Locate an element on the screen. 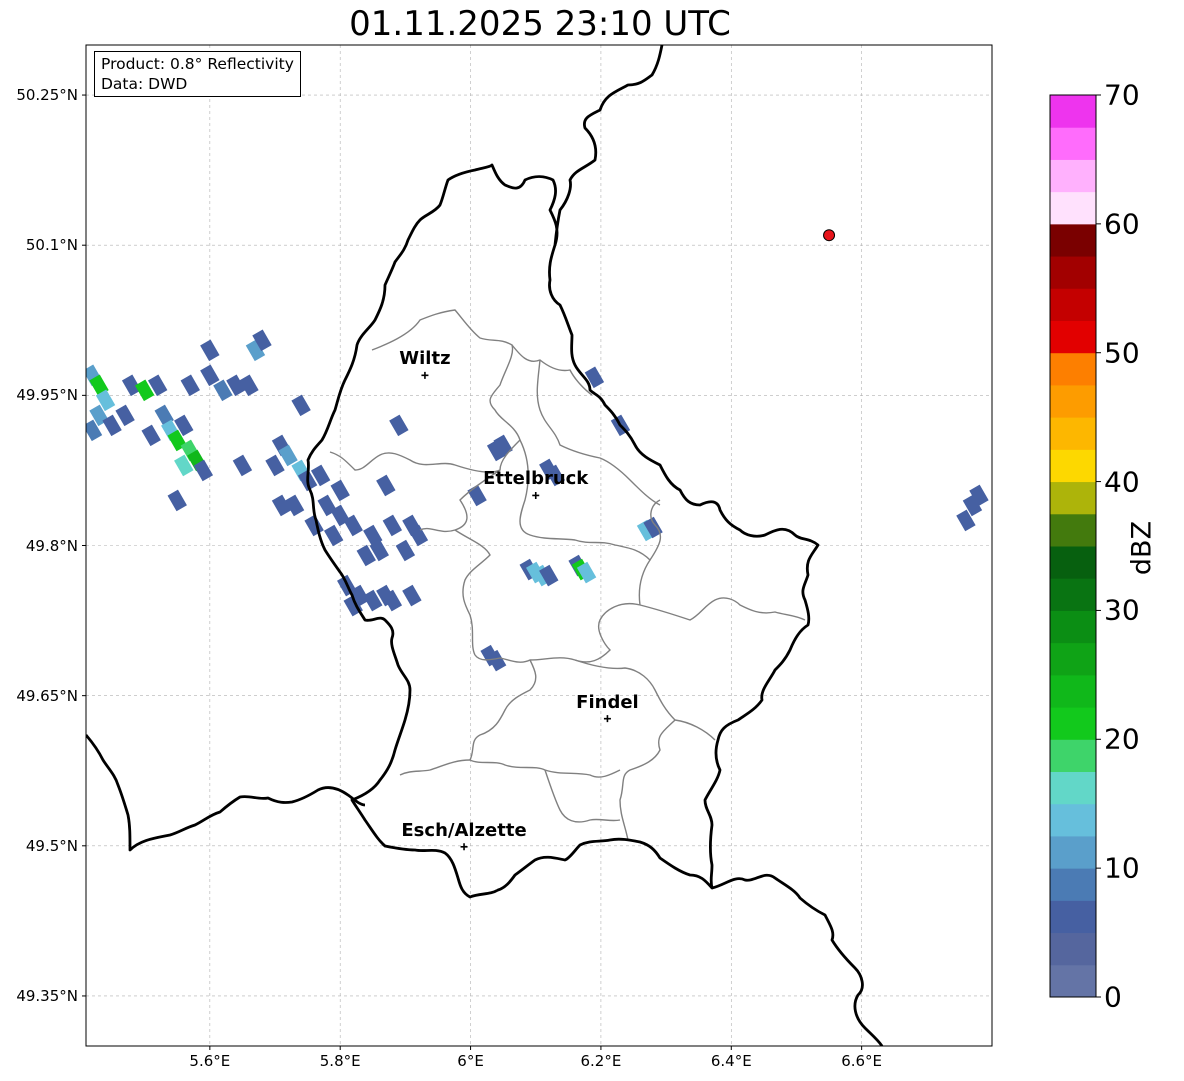 Image resolution: width=1184 pixels, height=1081 pixels. lat-label: 49.35°N is located at coordinates (47, 995).